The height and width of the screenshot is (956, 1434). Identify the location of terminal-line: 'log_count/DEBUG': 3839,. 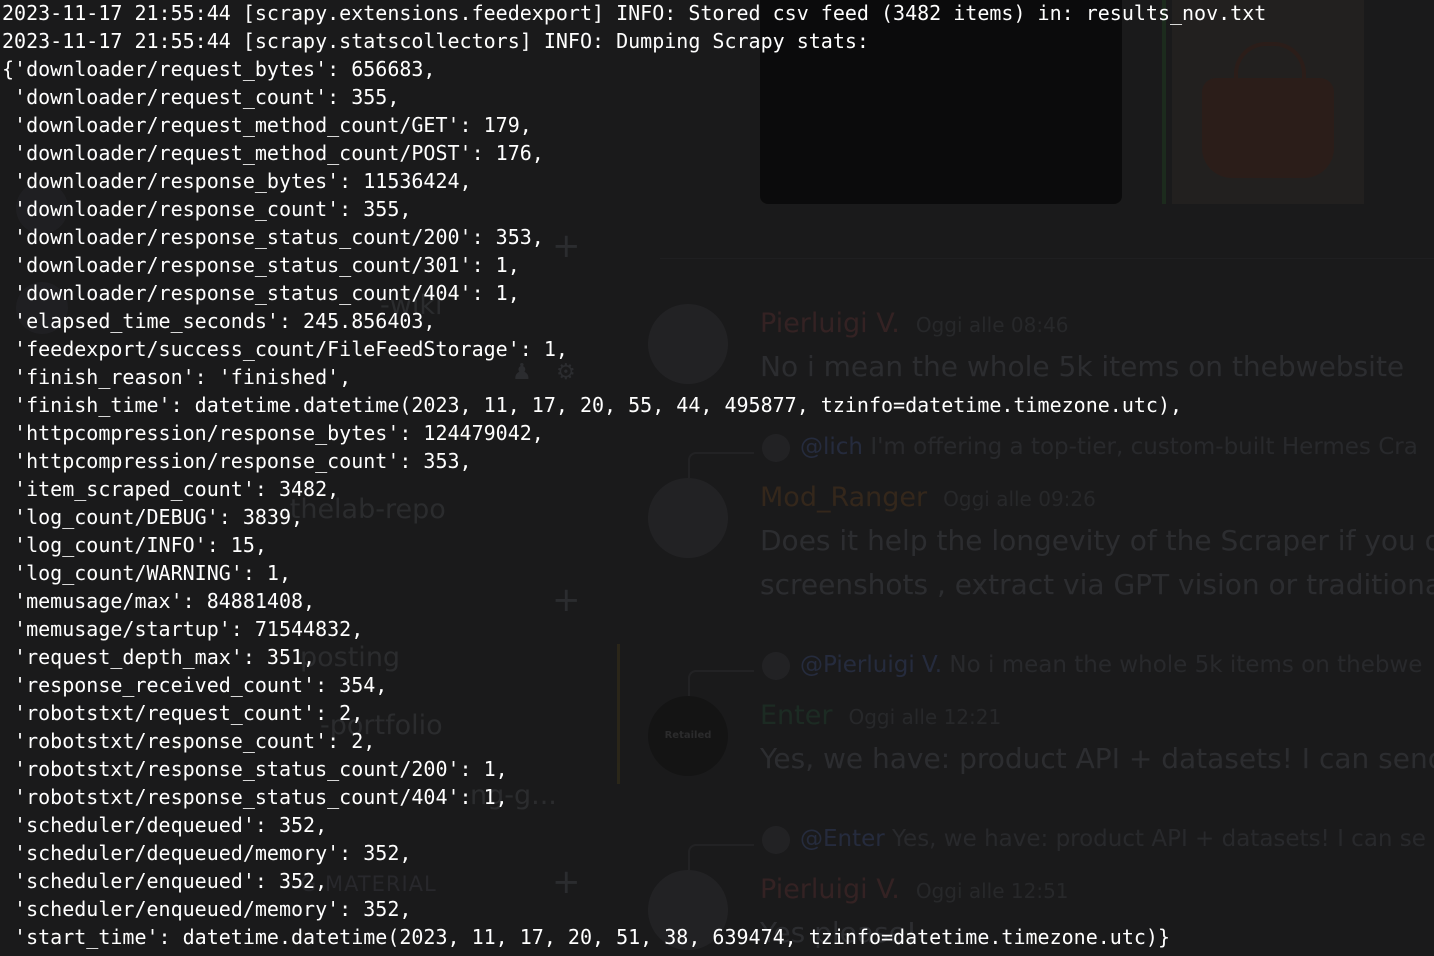
(153, 517).